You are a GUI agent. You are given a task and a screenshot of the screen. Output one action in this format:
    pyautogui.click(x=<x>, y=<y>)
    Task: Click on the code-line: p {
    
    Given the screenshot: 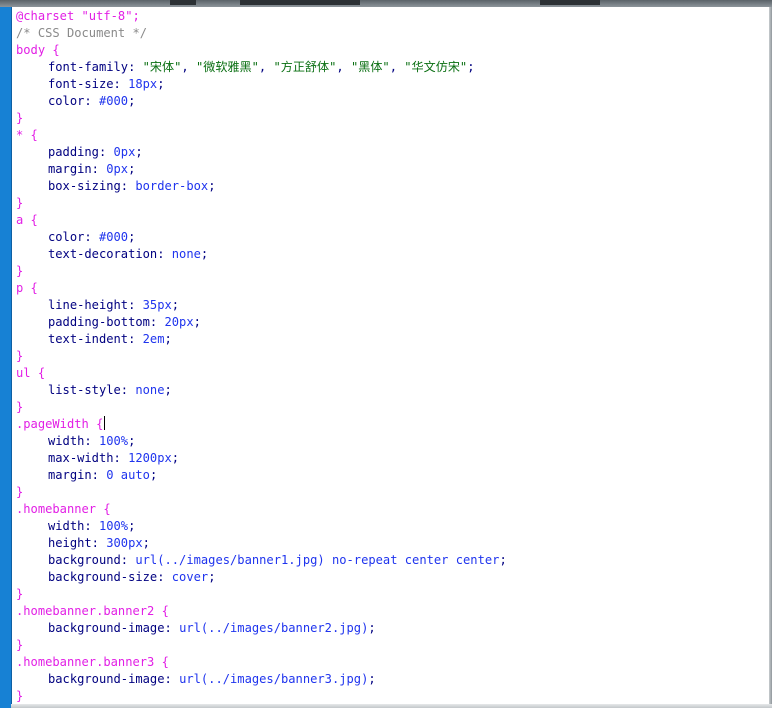 What is the action you would take?
    pyautogui.click(x=261, y=288)
    